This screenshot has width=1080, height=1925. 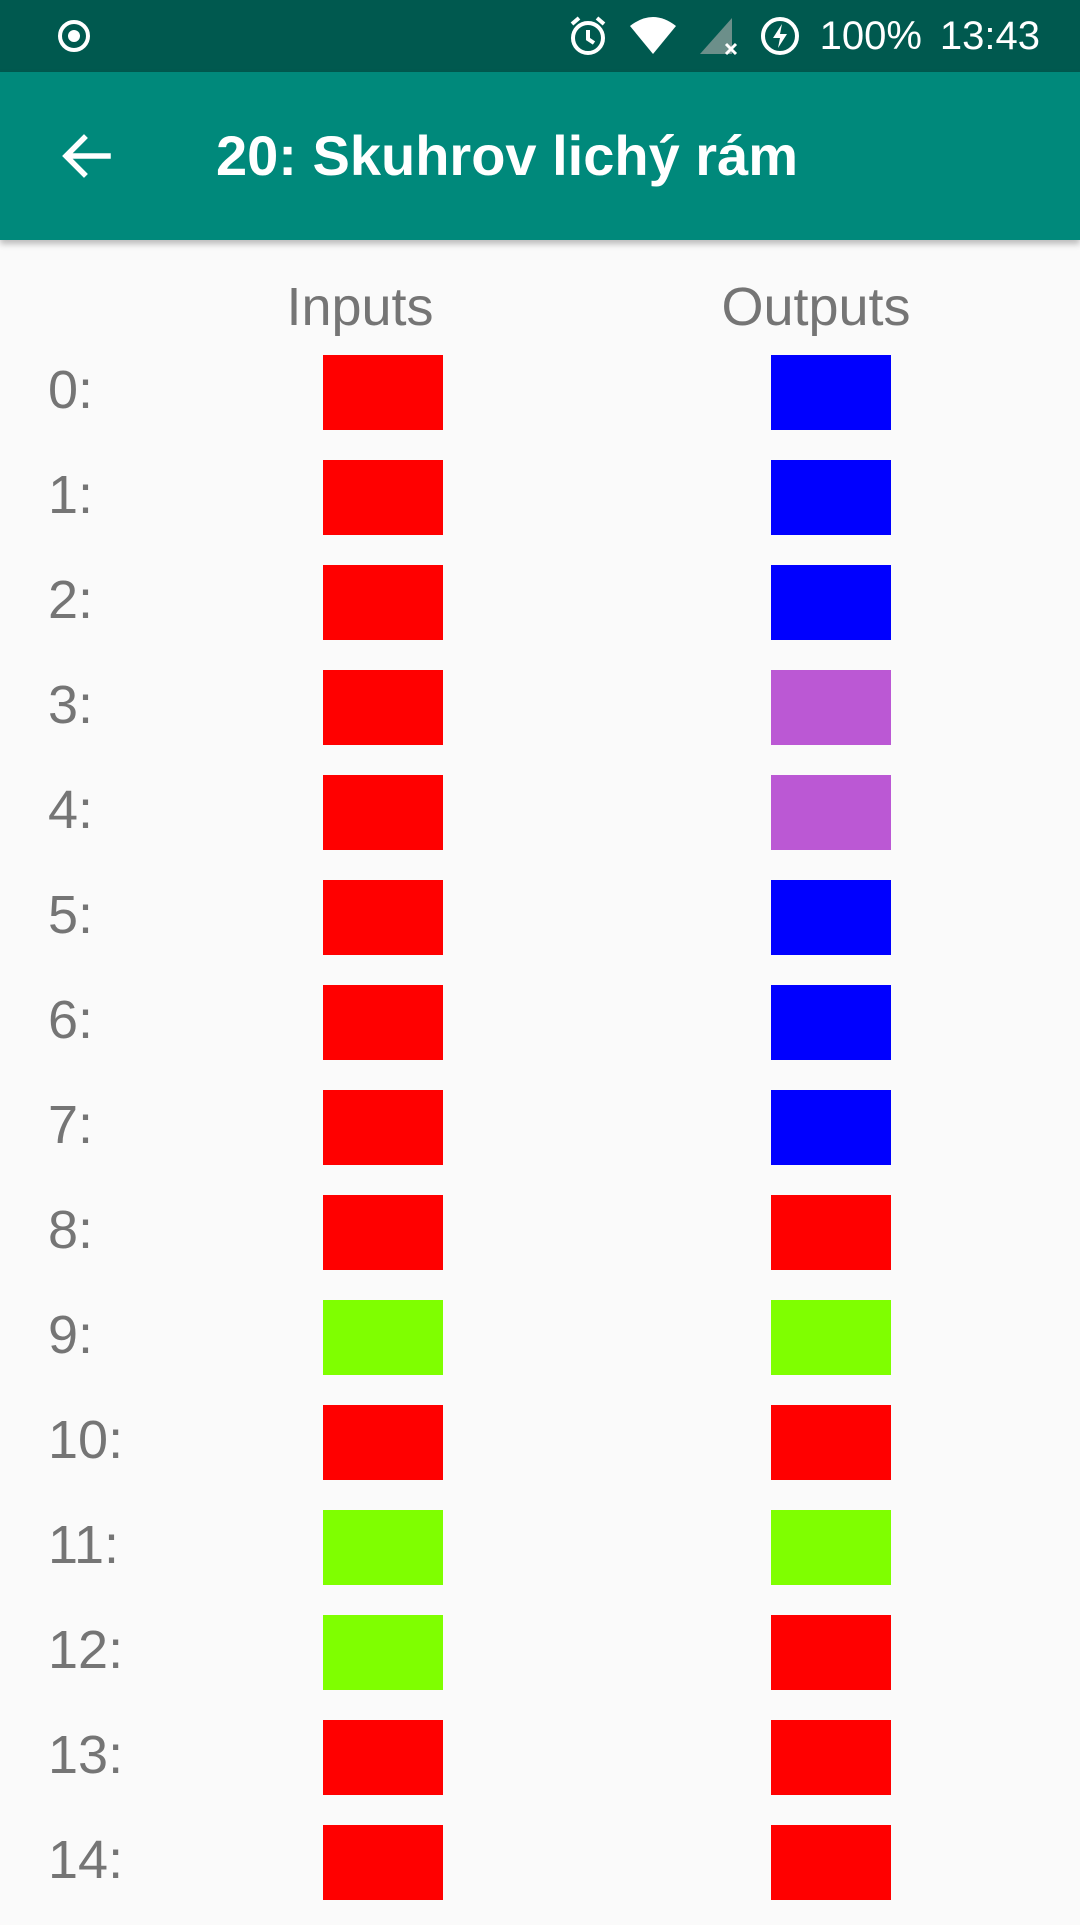 I want to click on row-index-label: 11:, so click(x=84, y=1545).